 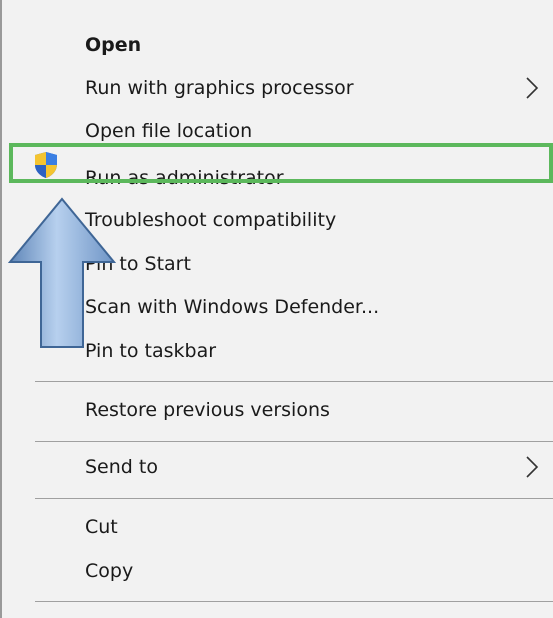 What do you see at coordinates (219, 88) in the screenshot?
I see `menu-item-label: Run with graphics processor` at bounding box center [219, 88].